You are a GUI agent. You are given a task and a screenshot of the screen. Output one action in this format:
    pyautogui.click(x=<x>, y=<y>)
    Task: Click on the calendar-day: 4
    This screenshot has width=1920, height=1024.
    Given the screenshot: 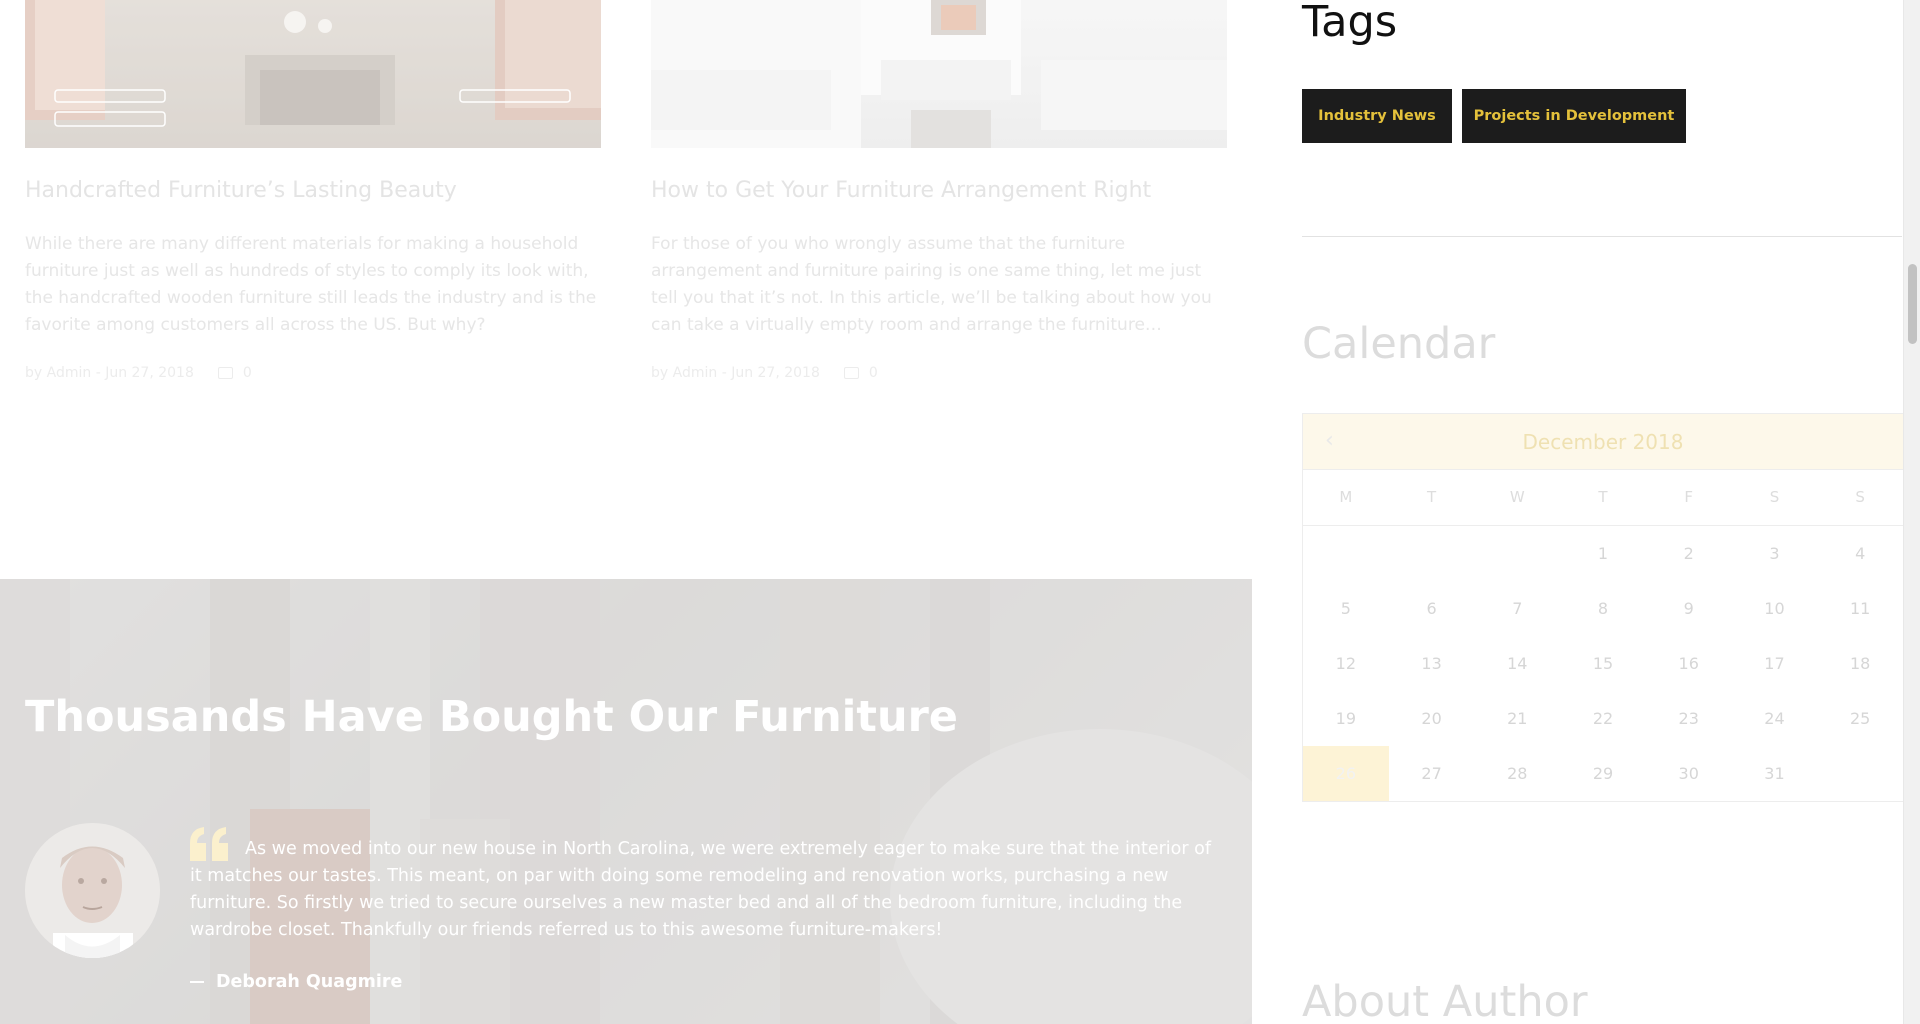 What is the action you would take?
    pyautogui.click(x=1860, y=553)
    